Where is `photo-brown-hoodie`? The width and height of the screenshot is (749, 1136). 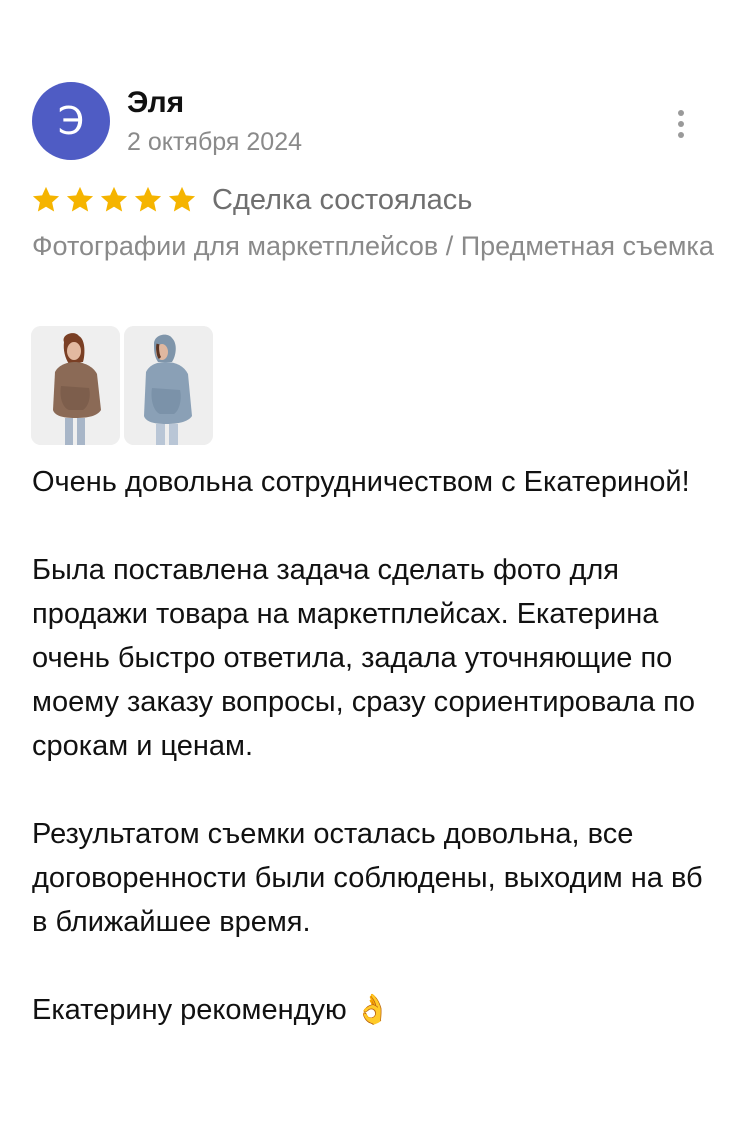
photo-brown-hoodie is located at coordinates (75, 385).